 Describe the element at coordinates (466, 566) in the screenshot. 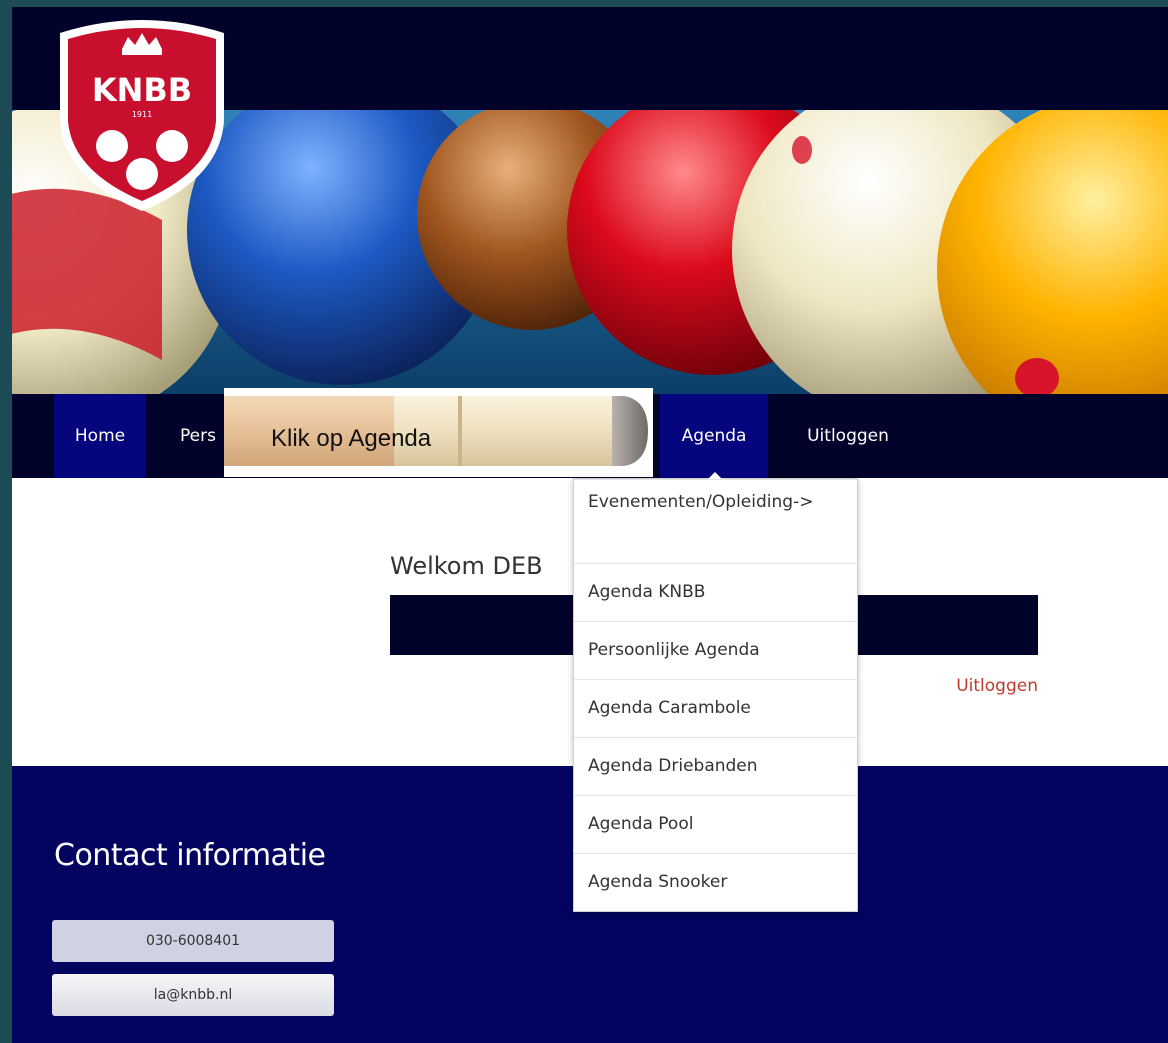

I see `welcome-heading: Welkom DEB` at that location.